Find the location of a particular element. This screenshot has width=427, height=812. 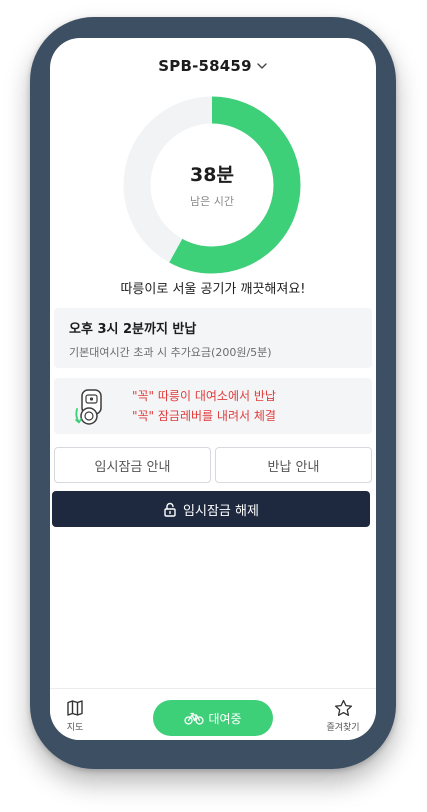

warning-text: "꼭" 따릉이 대여소에서 반납 "꼭" 잠금레버를 내려서 체결 is located at coordinates (204, 406).